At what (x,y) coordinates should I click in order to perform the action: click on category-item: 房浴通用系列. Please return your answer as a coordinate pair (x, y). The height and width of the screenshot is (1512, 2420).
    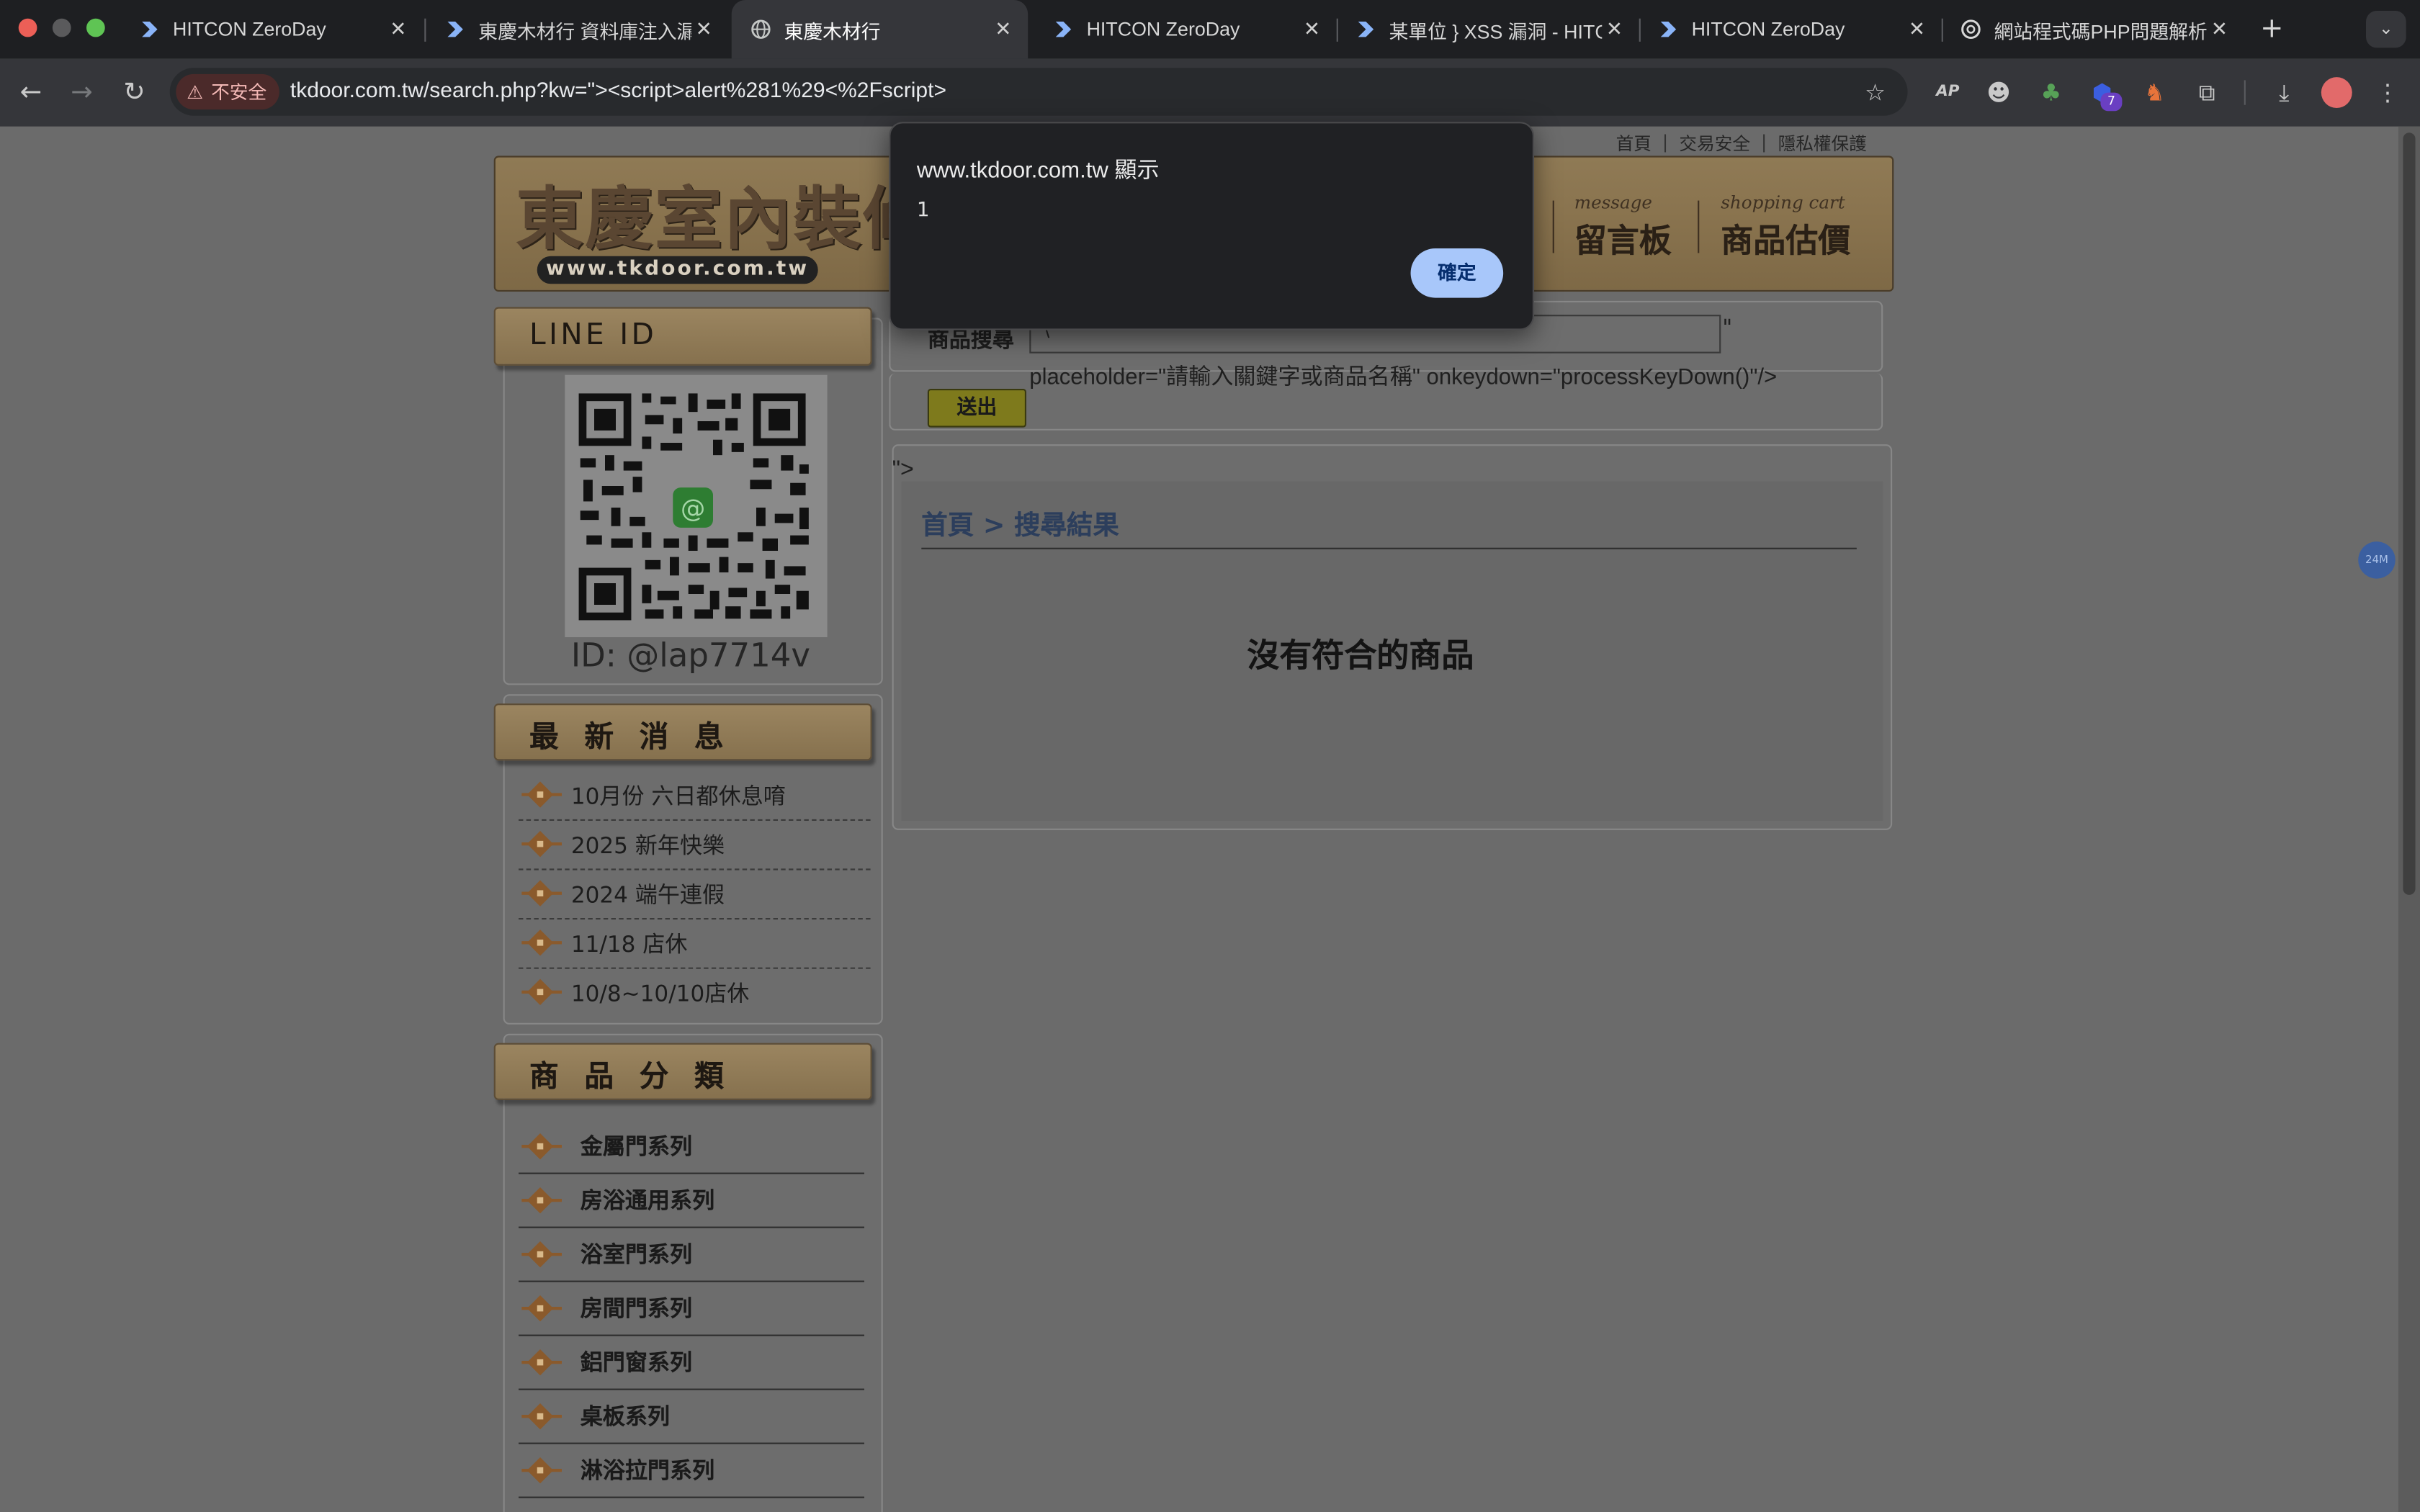
    Looking at the image, I should click on (691, 1200).